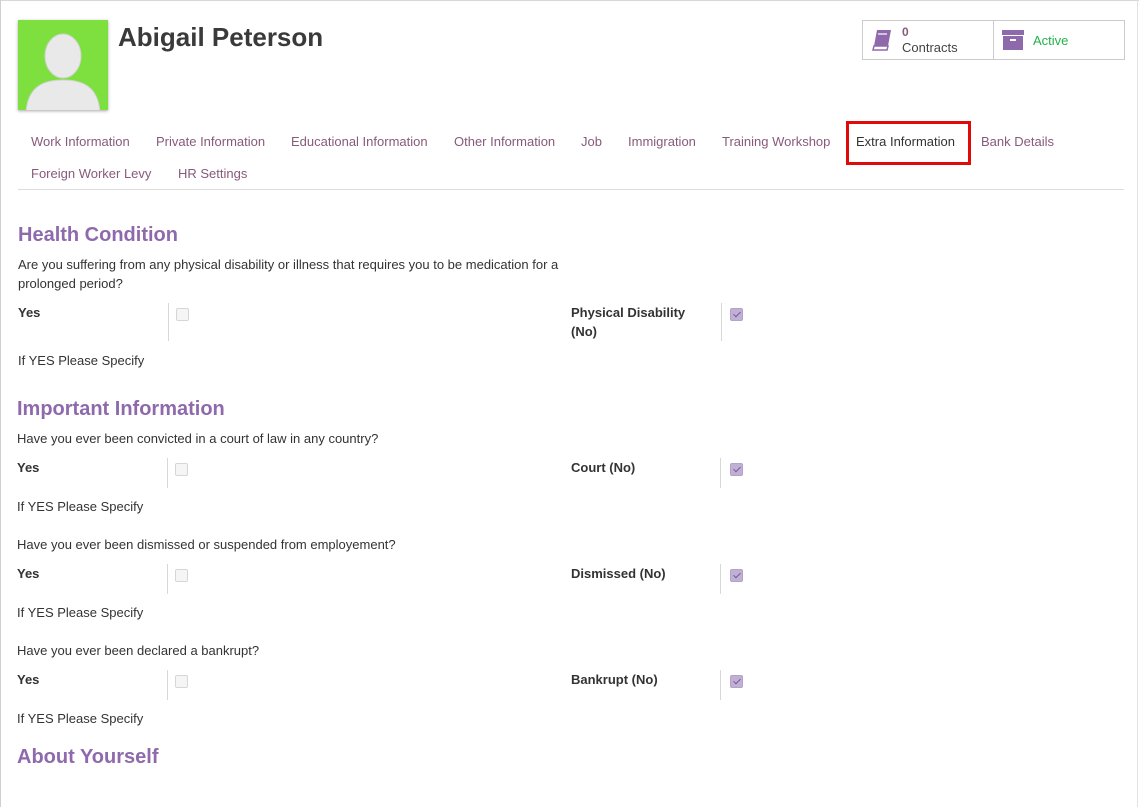 Image resolution: width=1139 pixels, height=807 pixels. I want to click on tab-bank-details: Bank Details, so click(1017, 141).